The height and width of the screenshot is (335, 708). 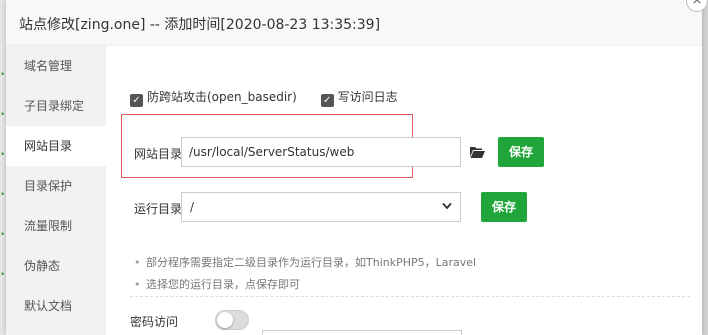 What do you see at coordinates (410, 296) in the screenshot?
I see `section-divider` at bounding box center [410, 296].